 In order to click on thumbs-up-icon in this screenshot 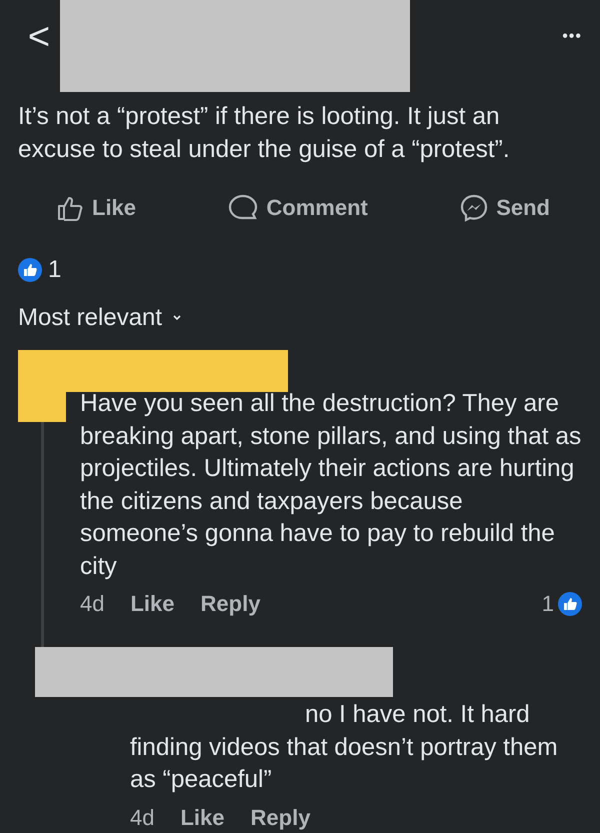, I will do `click(70, 208)`.